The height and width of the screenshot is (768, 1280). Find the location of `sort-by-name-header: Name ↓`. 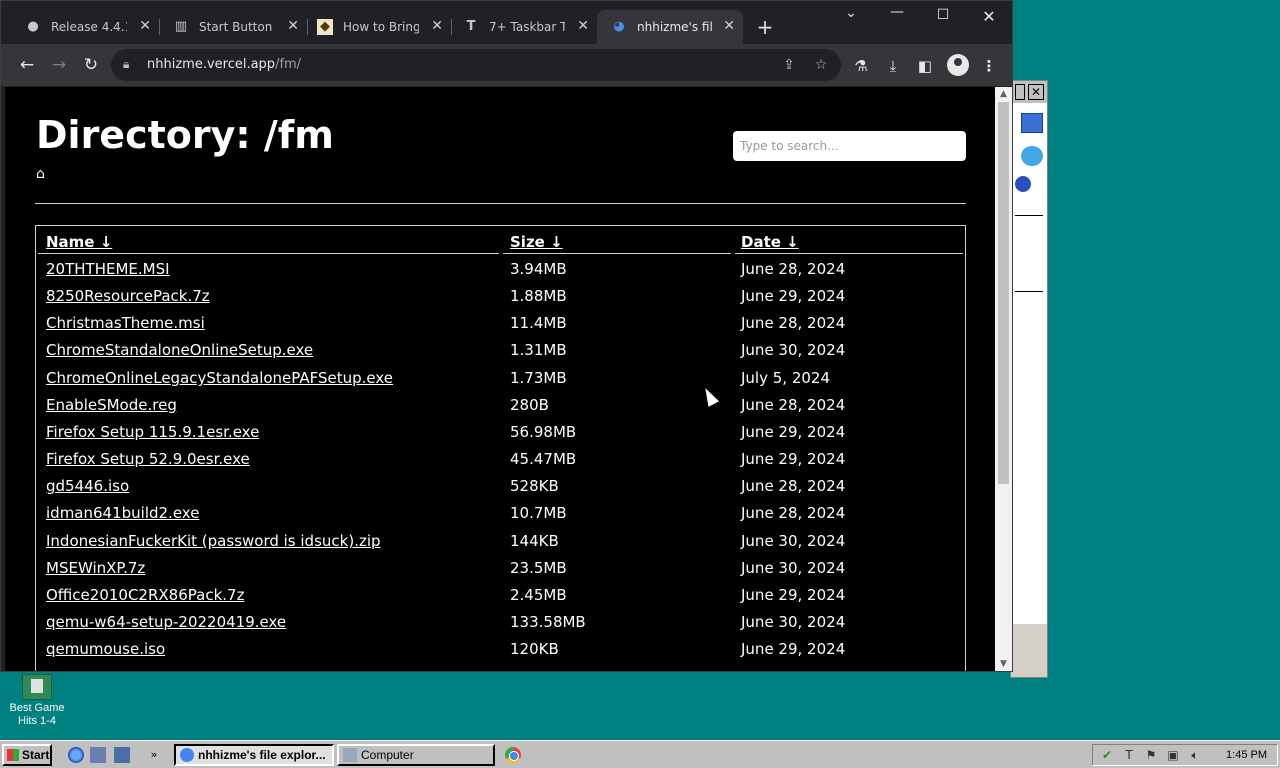

sort-by-name-header: Name ↓ is located at coordinates (79, 242).